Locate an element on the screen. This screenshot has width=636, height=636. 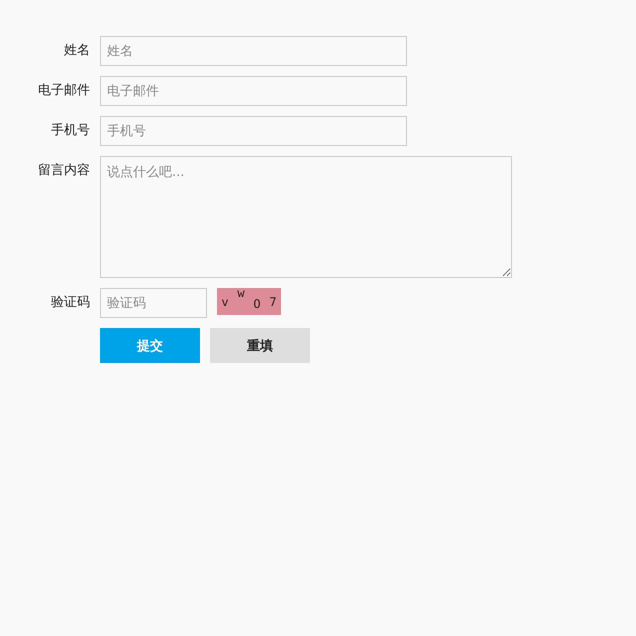
reset-button: 重填 is located at coordinates (260, 345).